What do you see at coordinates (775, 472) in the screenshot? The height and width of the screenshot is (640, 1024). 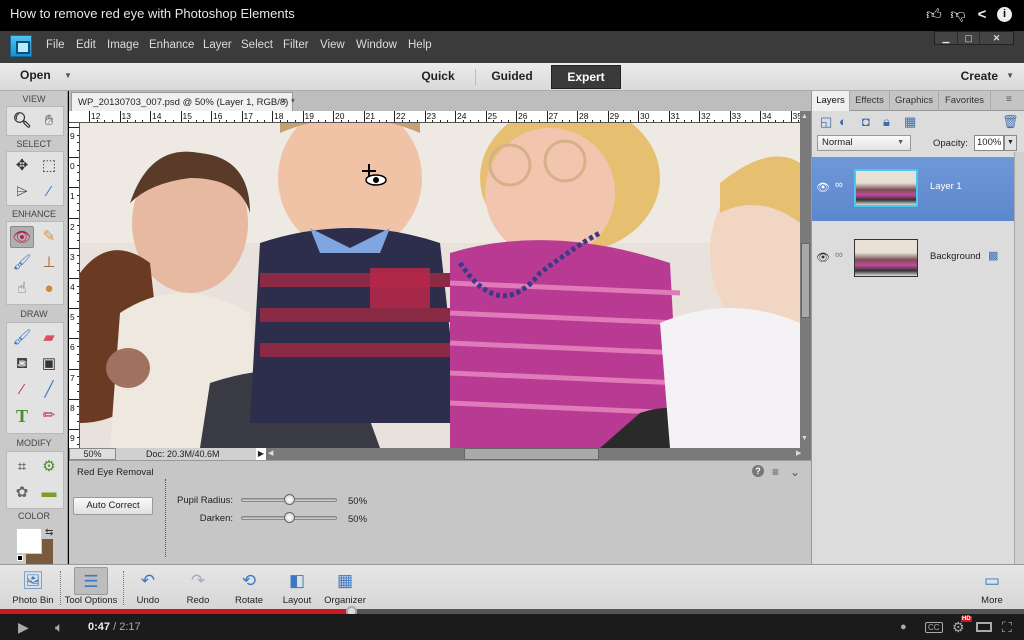 I see `options-menu-icon: ≡` at bounding box center [775, 472].